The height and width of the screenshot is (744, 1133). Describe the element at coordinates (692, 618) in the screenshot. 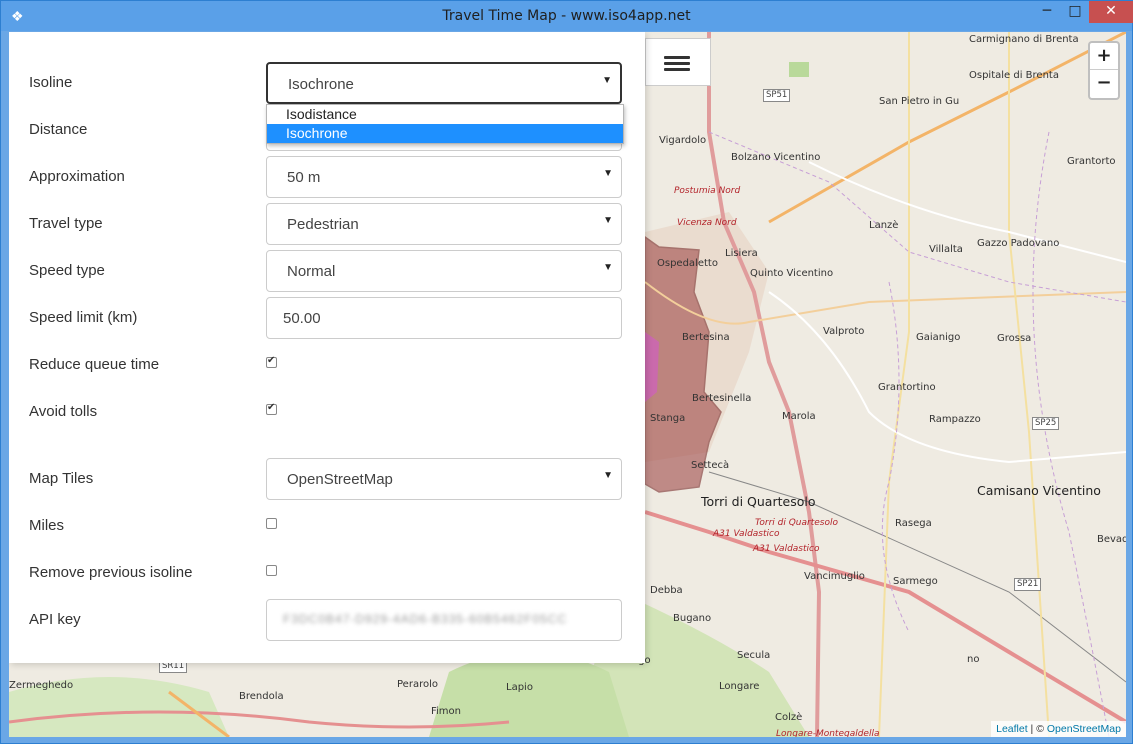

I see `map-label: Bugano` at that location.